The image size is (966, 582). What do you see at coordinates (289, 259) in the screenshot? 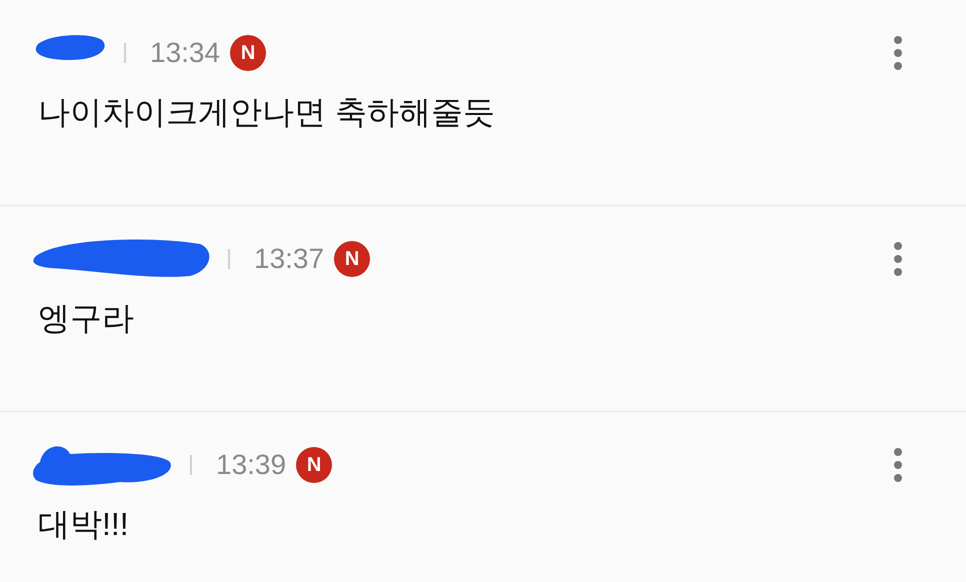
I see `comment-time: 13:37` at bounding box center [289, 259].